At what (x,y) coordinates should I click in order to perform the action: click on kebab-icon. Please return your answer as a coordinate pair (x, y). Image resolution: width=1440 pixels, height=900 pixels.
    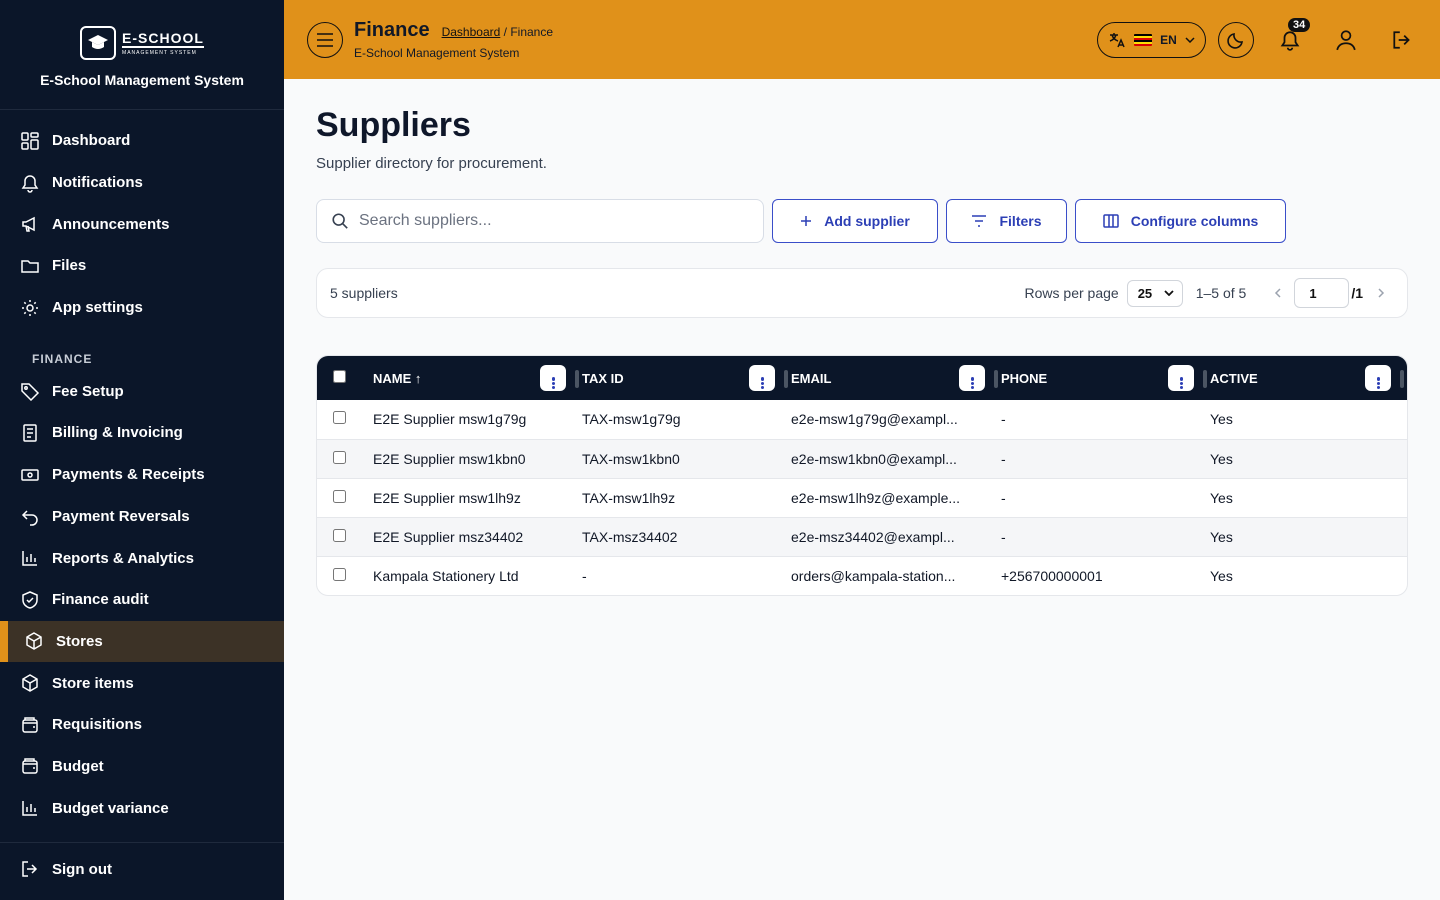
    Looking at the image, I should click on (553, 382).